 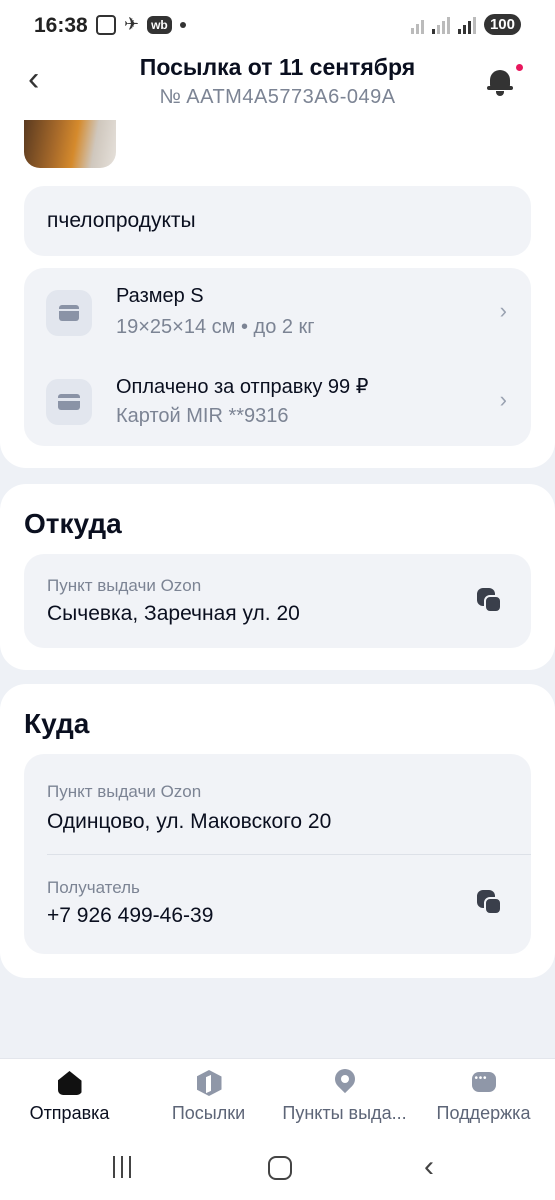 What do you see at coordinates (429, 1167) in the screenshot?
I see `system-back-icon: ‹` at bounding box center [429, 1167].